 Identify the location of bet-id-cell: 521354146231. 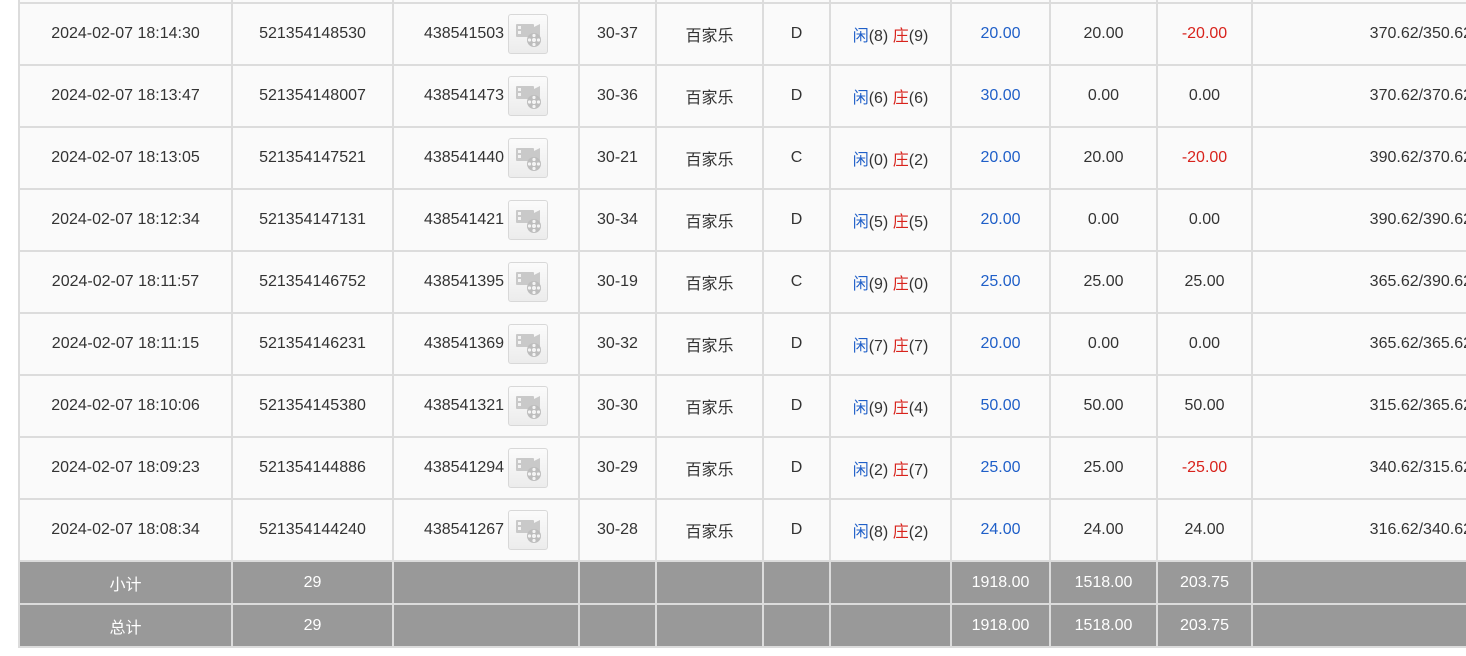
(312, 344).